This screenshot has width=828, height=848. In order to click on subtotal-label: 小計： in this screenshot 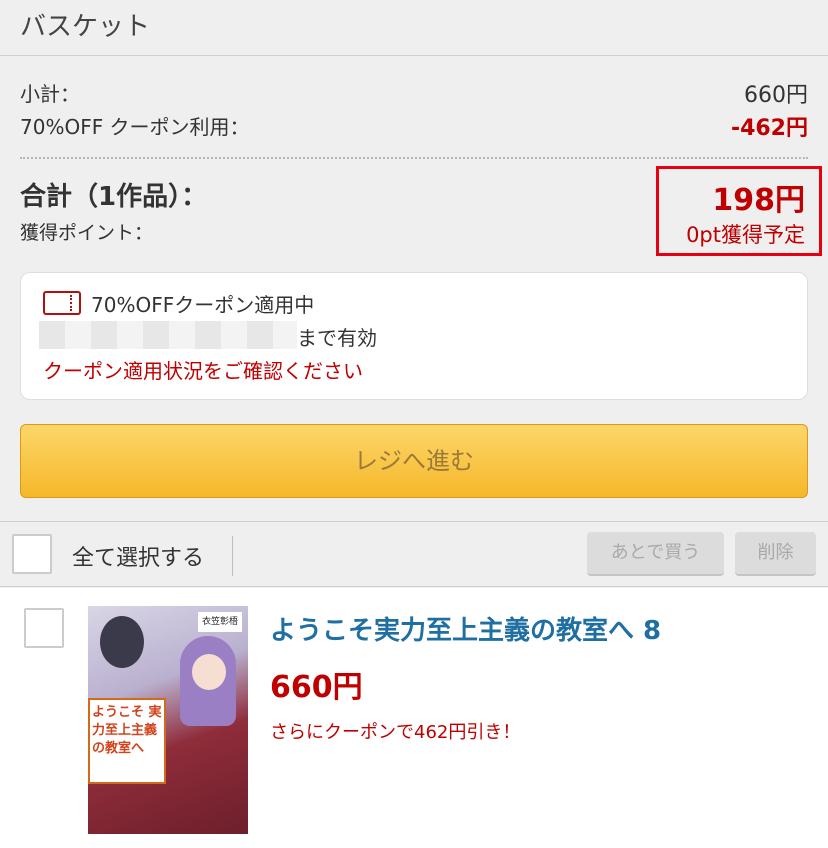, I will do `click(50, 94)`.